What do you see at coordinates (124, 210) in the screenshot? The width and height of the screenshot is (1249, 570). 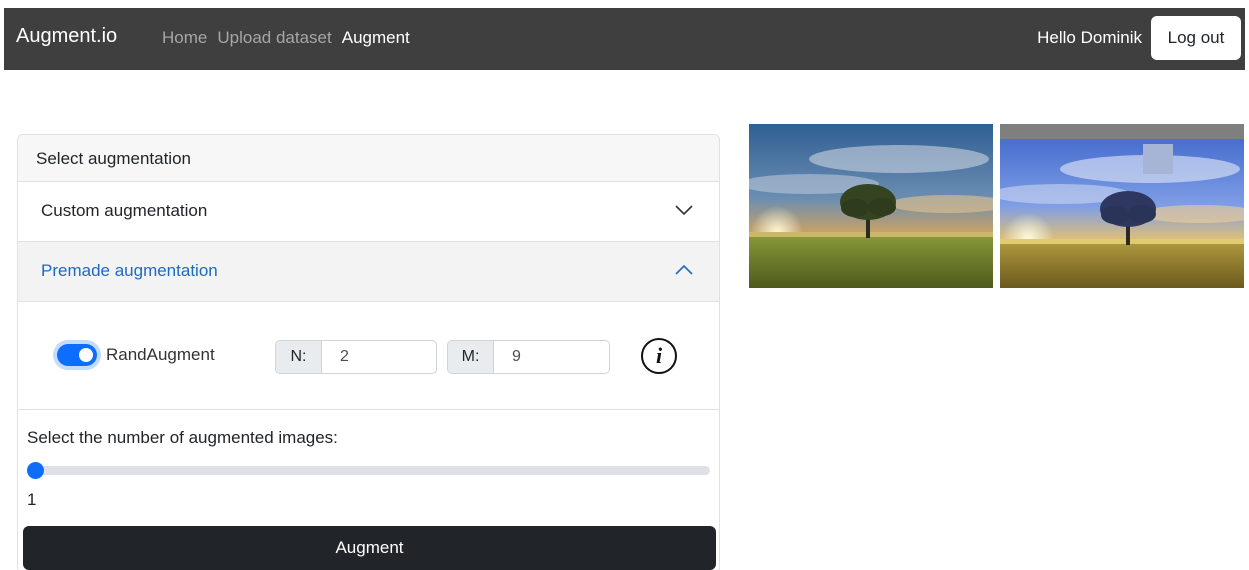 I see `accordion-label: Custom augmentation` at bounding box center [124, 210].